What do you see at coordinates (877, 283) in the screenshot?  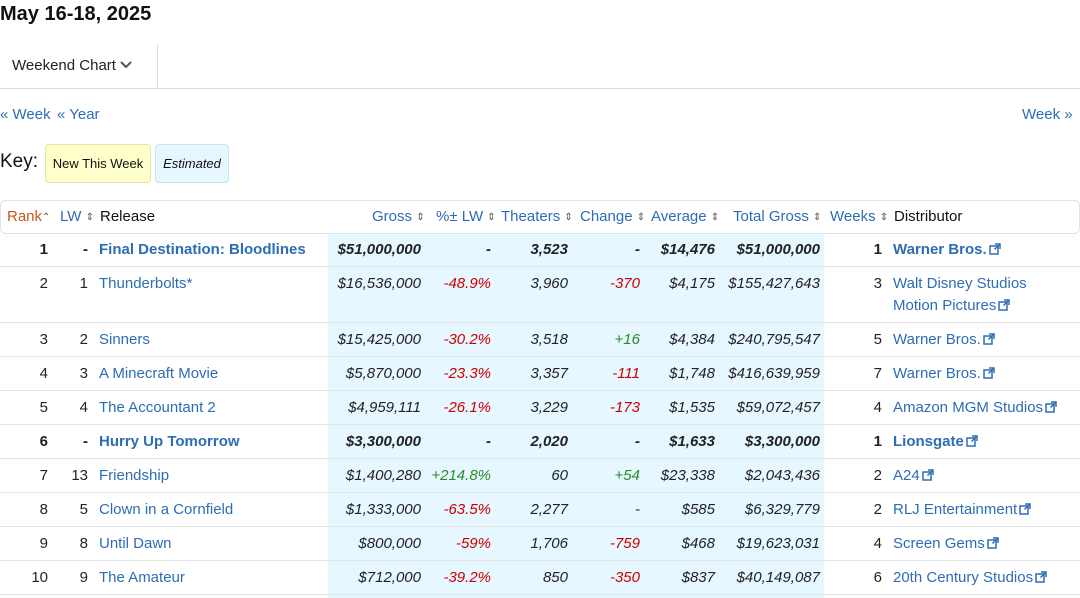 I see `weeks-cell: 3` at bounding box center [877, 283].